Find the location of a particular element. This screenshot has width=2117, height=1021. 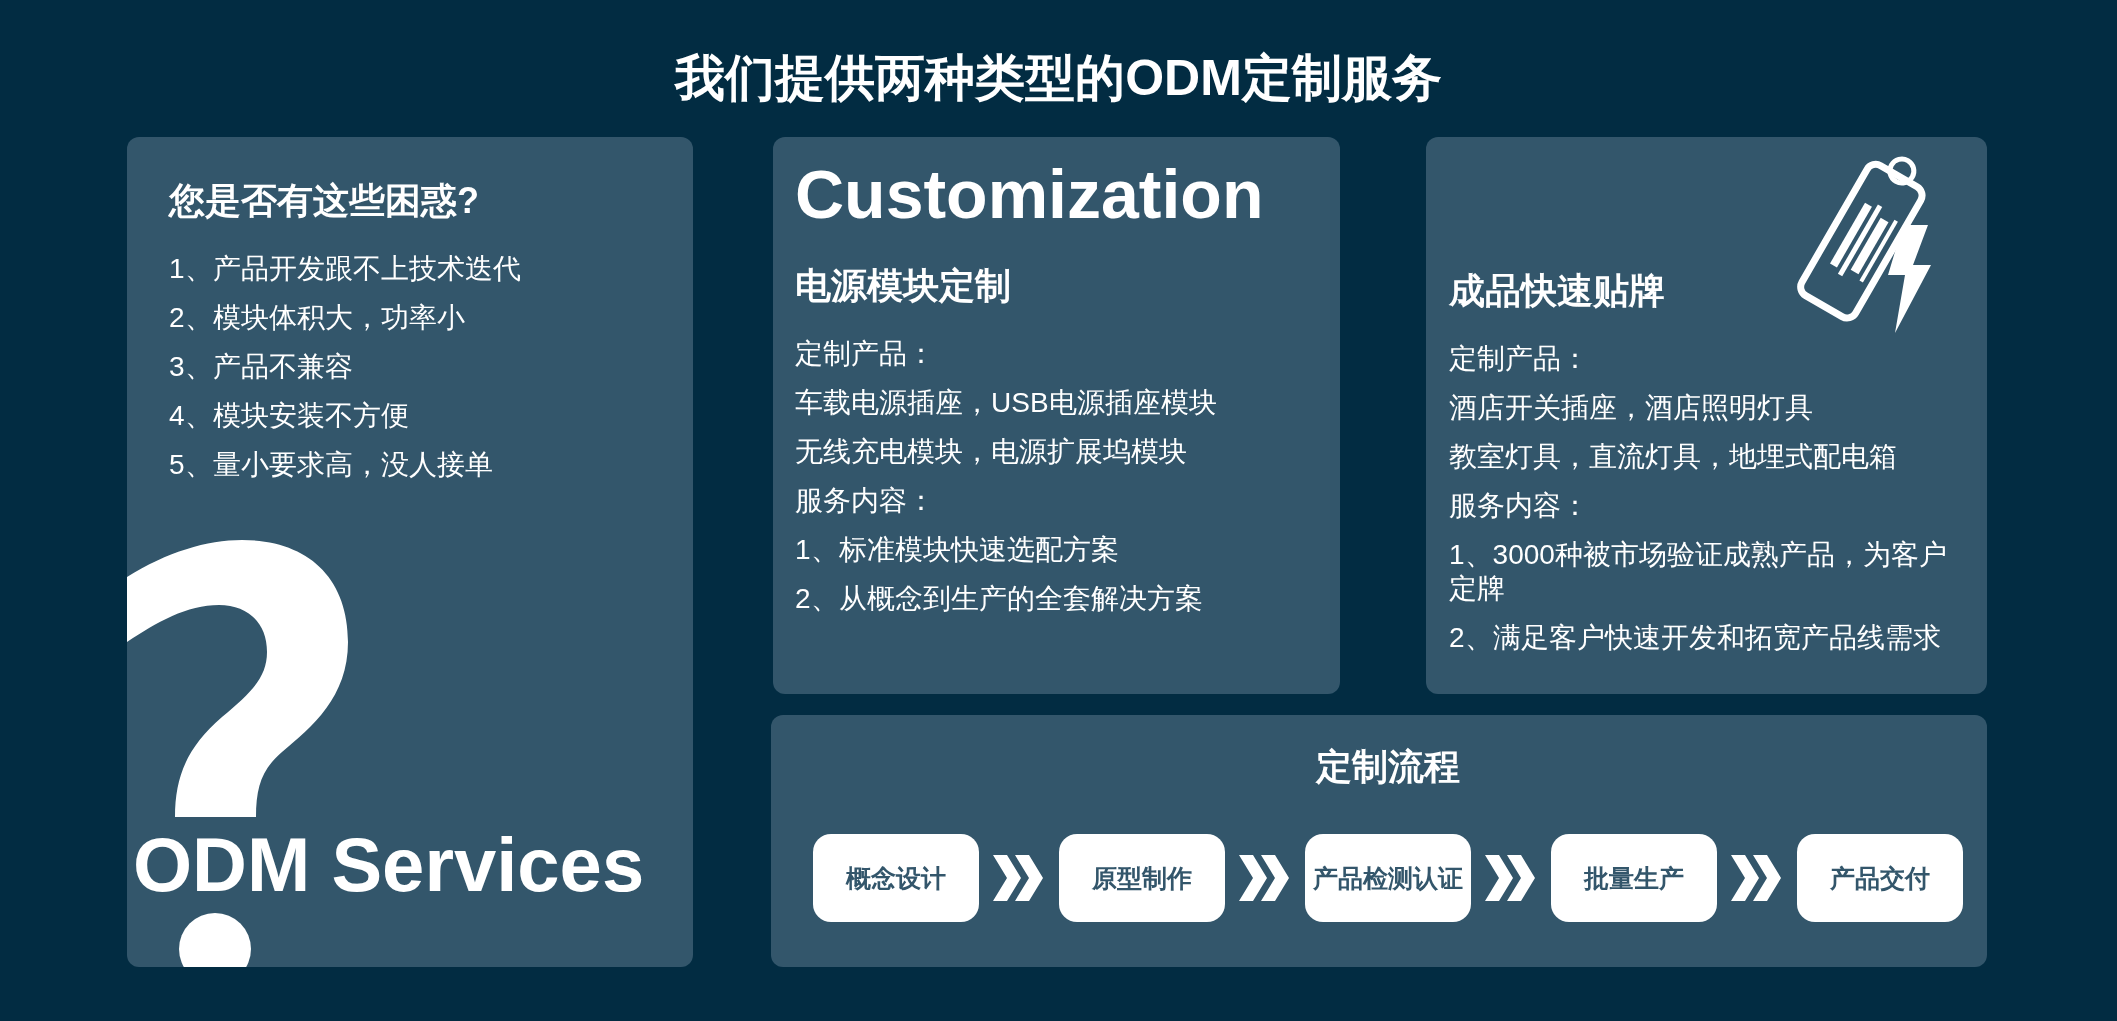

problem-item: 2、模块体积大，功率小 is located at coordinates (317, 318).